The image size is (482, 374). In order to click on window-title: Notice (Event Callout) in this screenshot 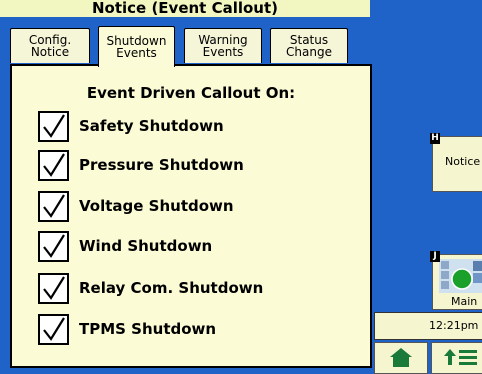, I will do `click(185, 8)`.